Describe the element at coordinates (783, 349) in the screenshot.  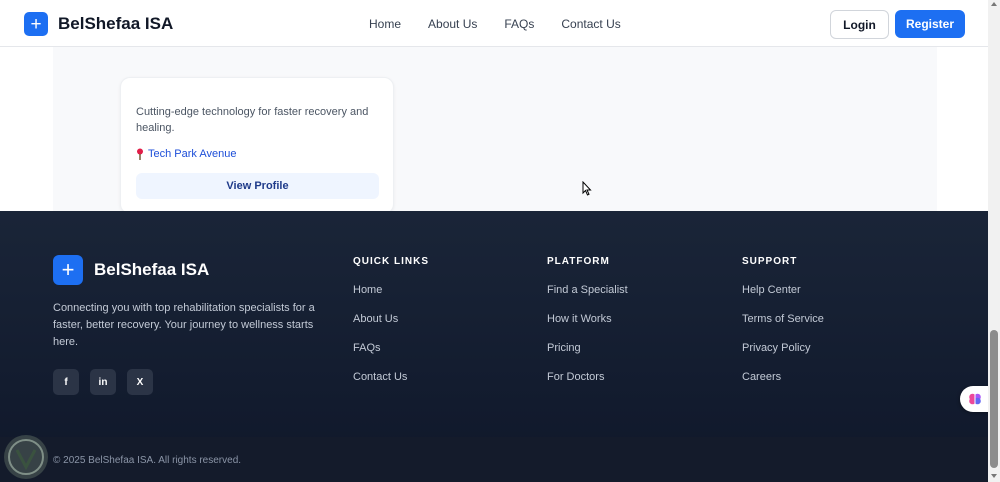
I see `footer-link-privacy: Privacy Policy` at that location.